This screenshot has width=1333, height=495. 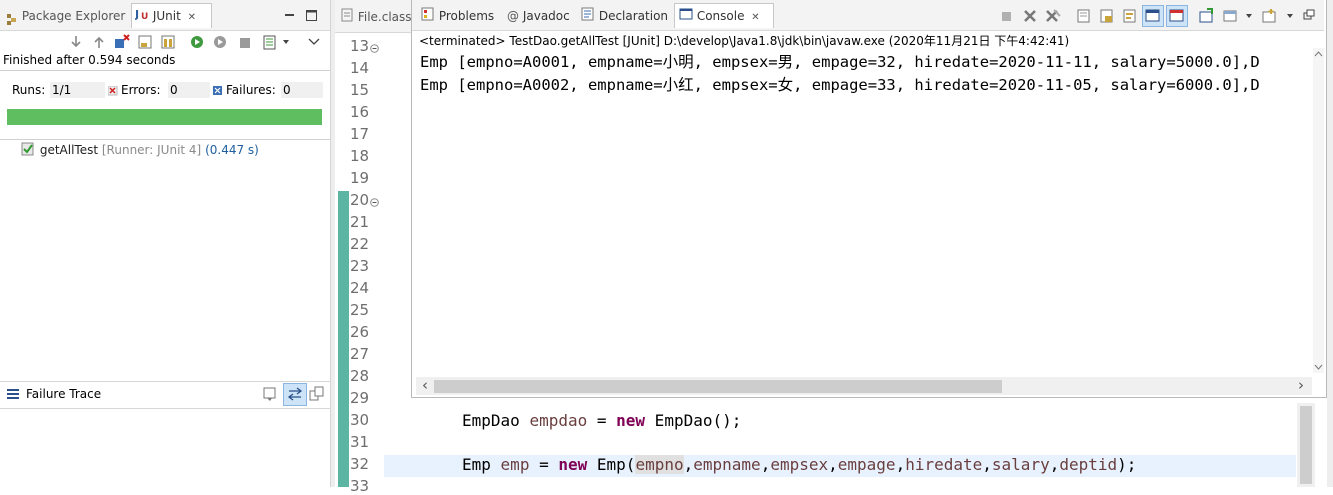 What do you see at coordinates (631, 420) in the screenshot?
I see `keyword-new: new` at bounding box center [631, 420].